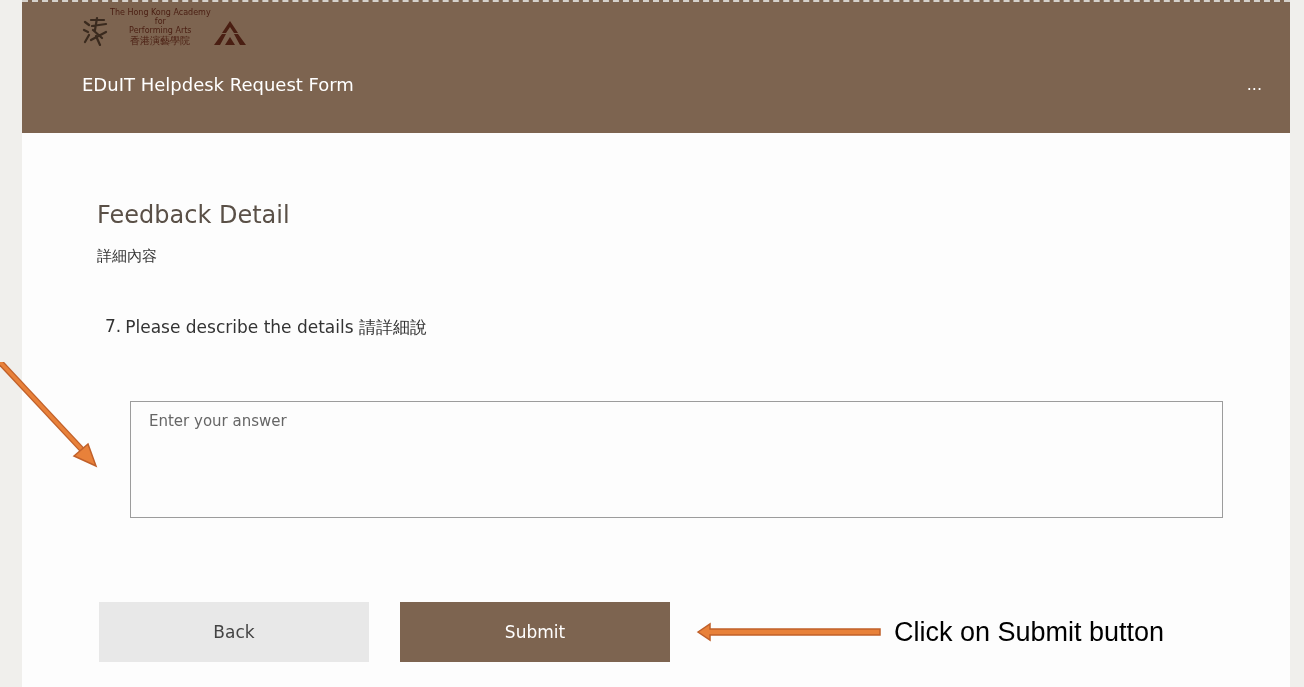  Describe the element at coordinates (1029, 632) in the screenshot. I see `annotation-text: Click on Submit button` at that location.